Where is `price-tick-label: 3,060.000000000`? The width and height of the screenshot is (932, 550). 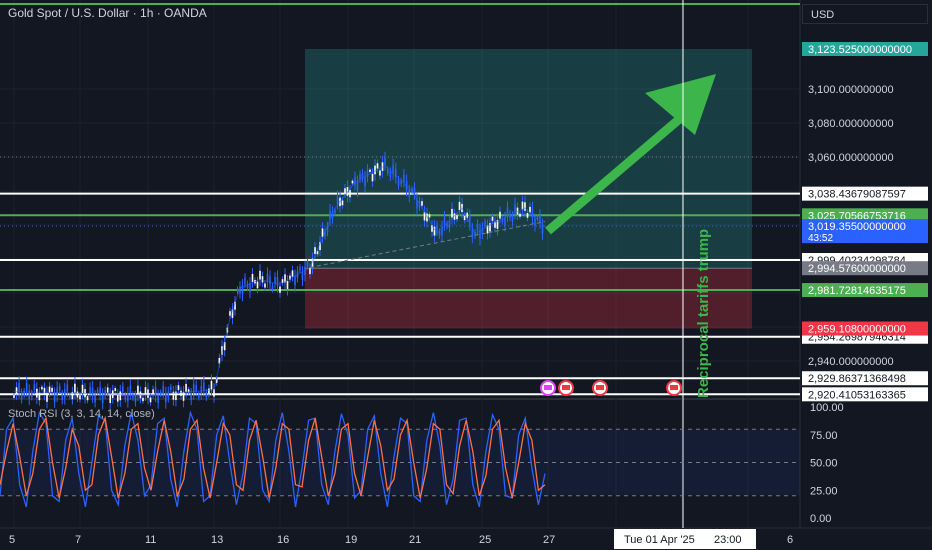
price-tick-label: 3,060.000000000 is located at coordinates (851, 158).